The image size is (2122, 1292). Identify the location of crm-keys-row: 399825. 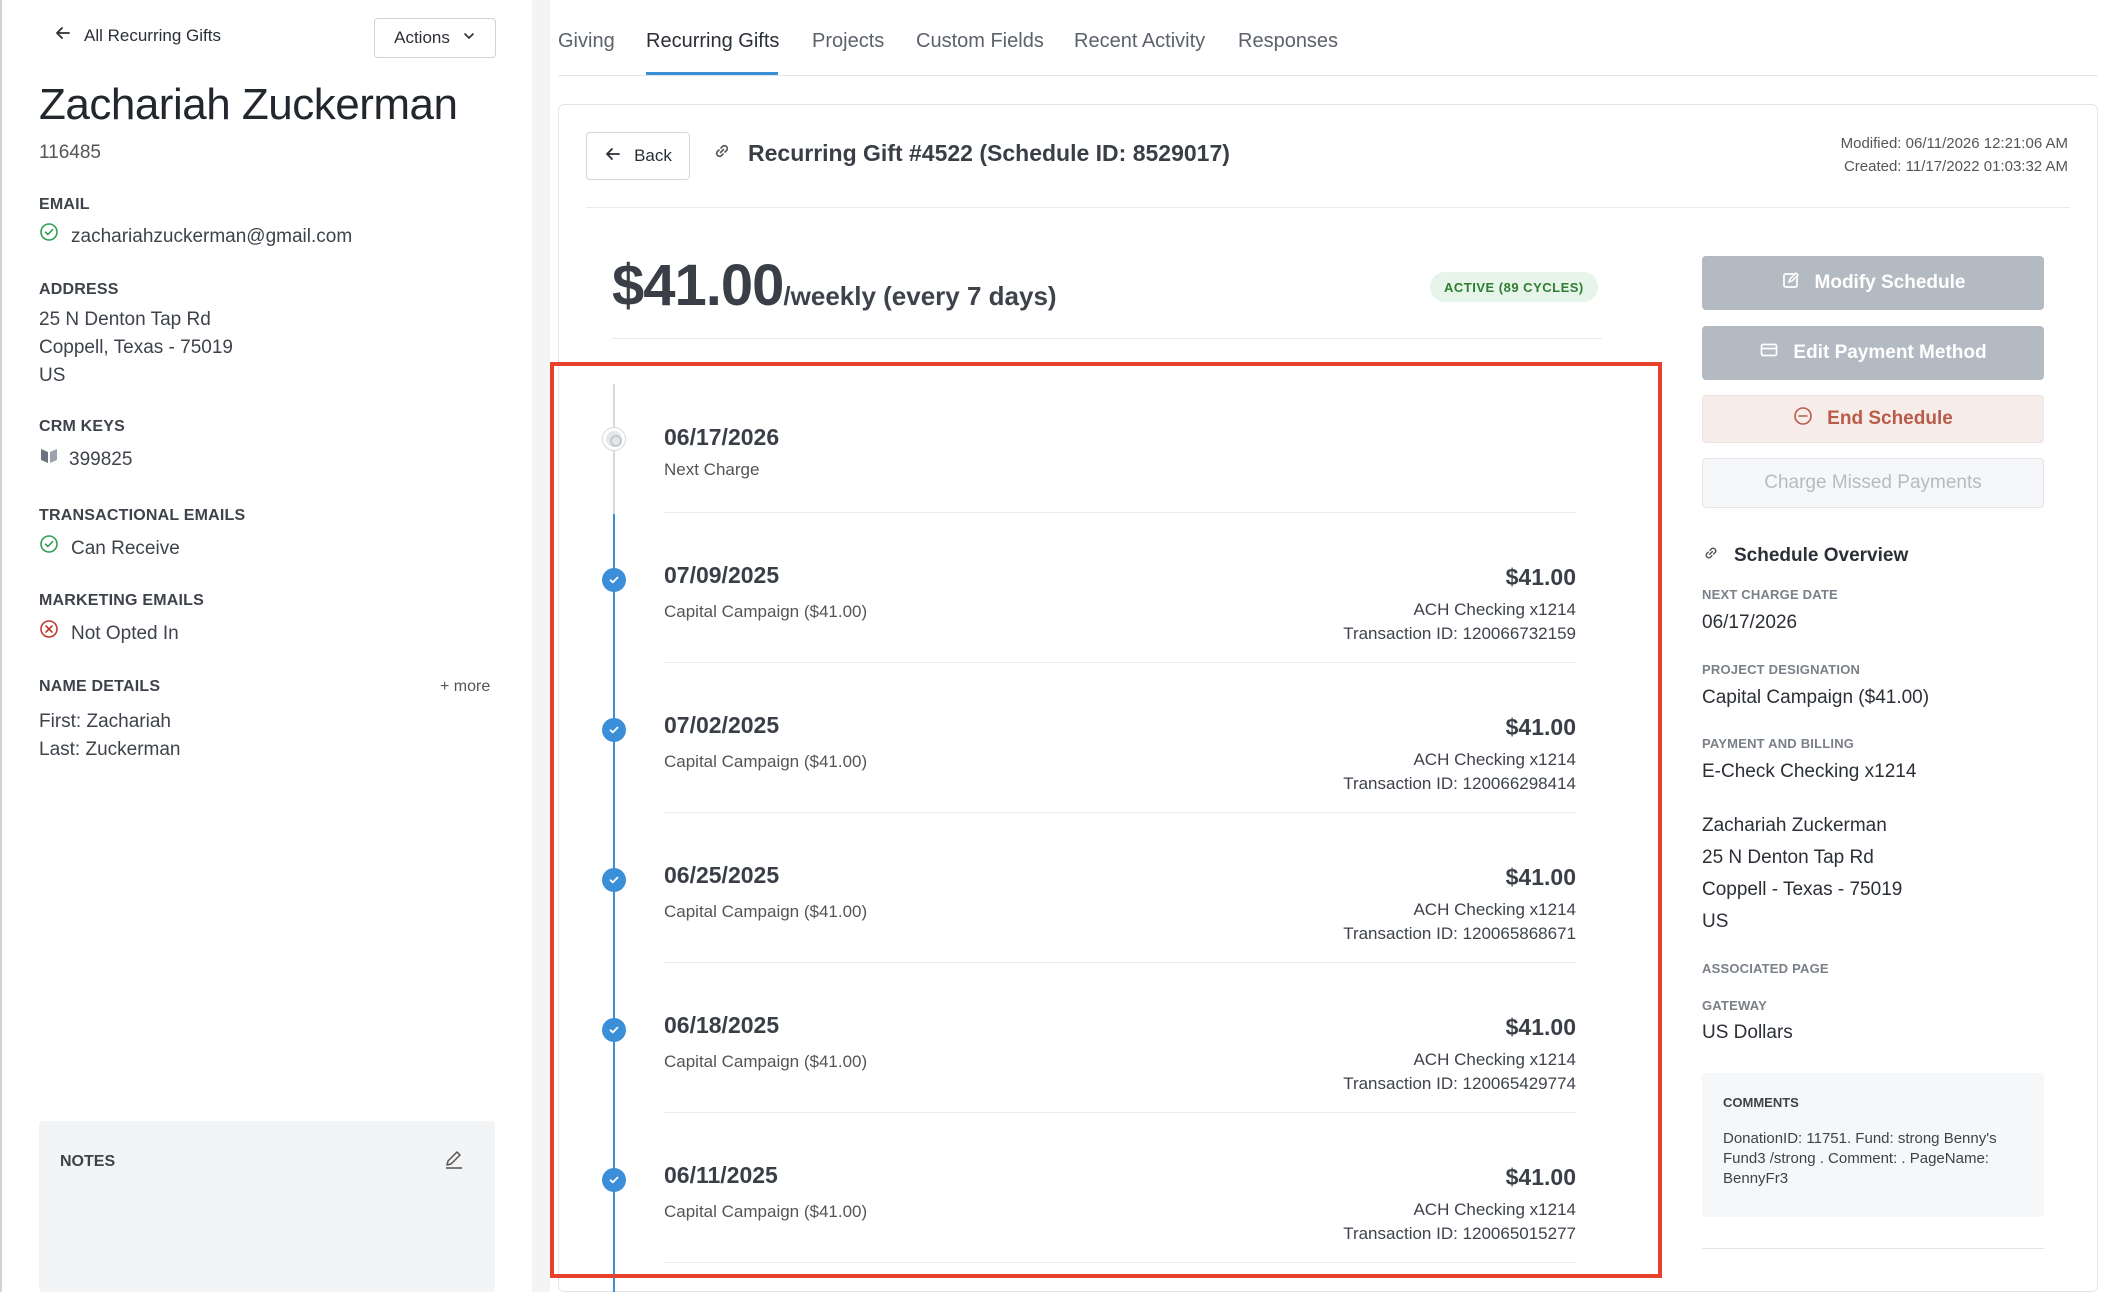
(85, 459).